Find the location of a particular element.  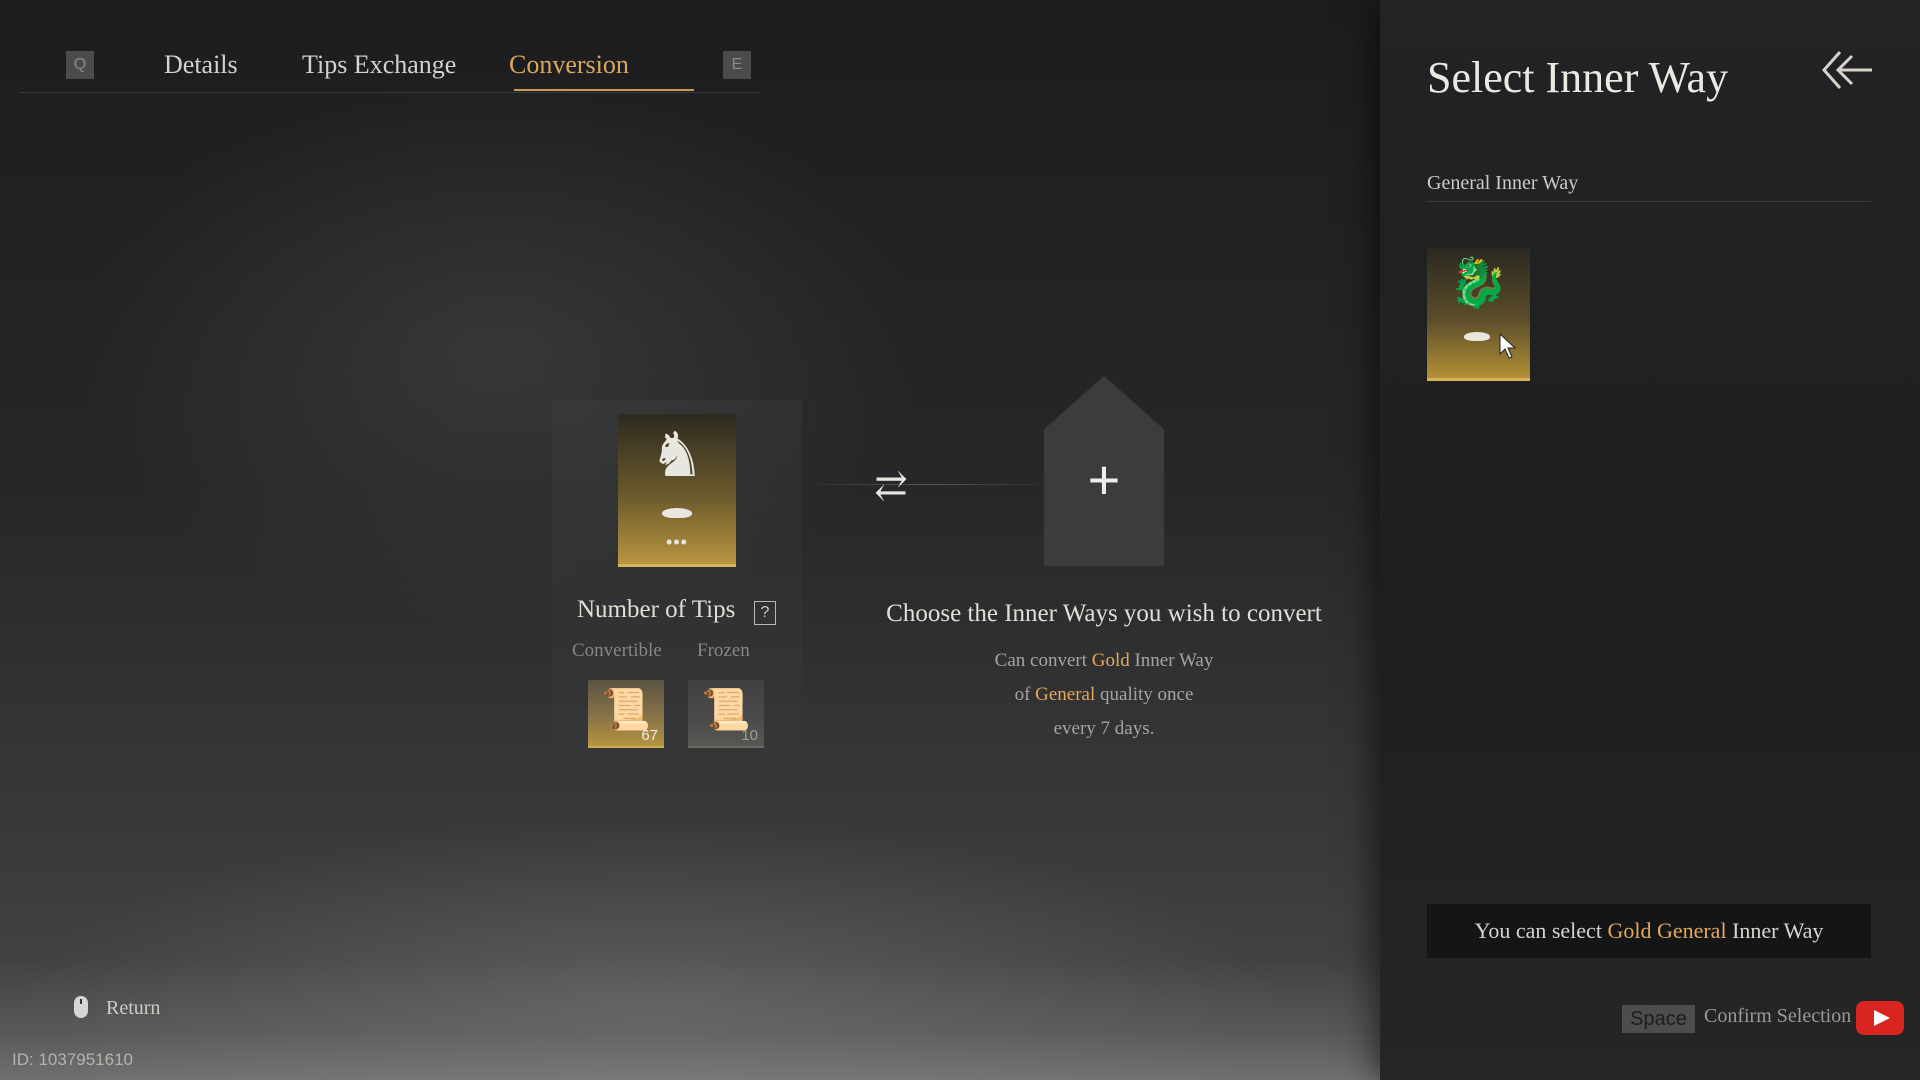

general-highlight: General is located at coordinates (1065, 694).